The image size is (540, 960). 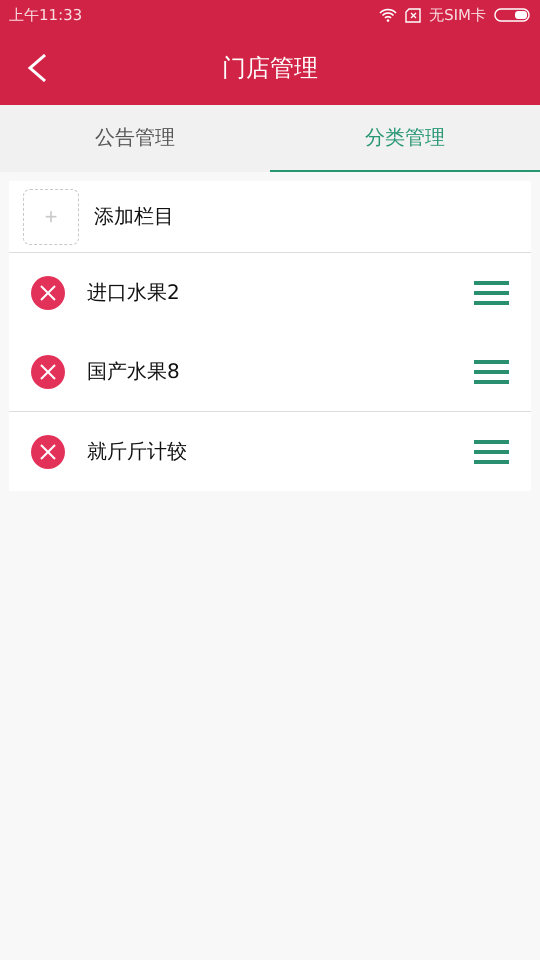 What do you see at coordinates (512, 15) in the screenshot?
I see `battery-icon` at bounding box center [512, 15].